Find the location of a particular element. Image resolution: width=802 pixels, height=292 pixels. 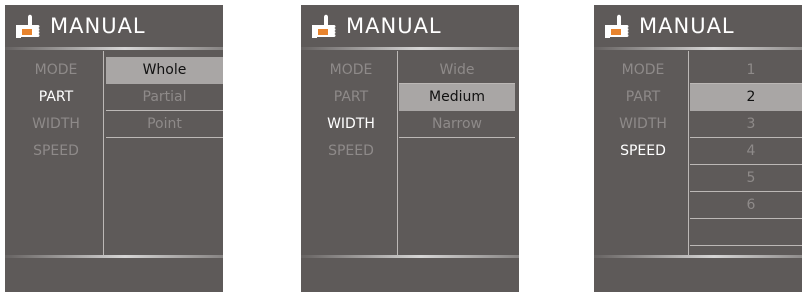

option-narrow: Narrow is located at coordinates (457, 124).